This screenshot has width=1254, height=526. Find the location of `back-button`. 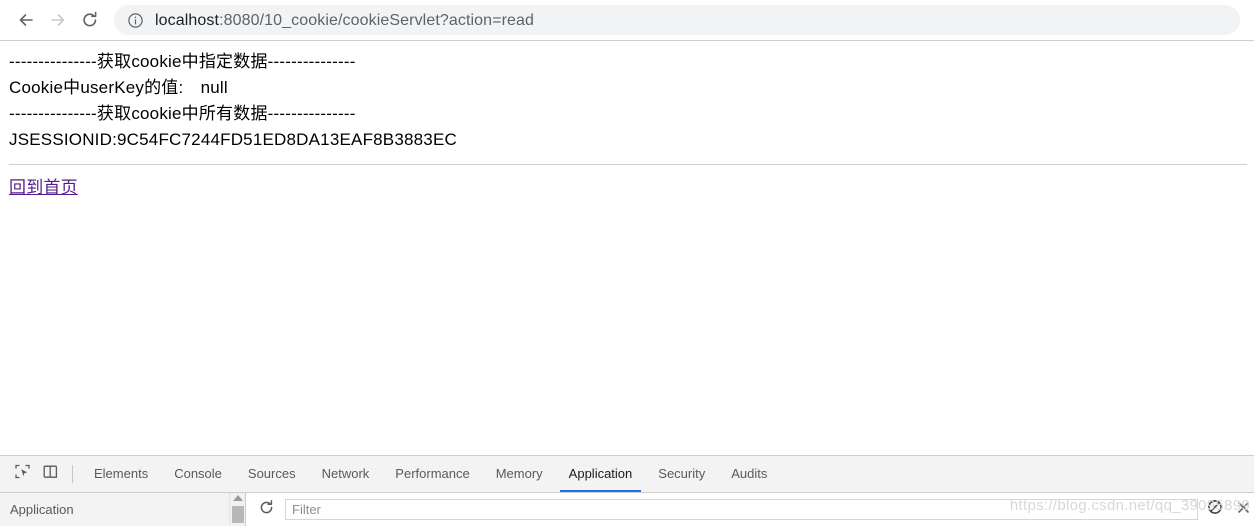

back-button is located at coordinates (26, 20).